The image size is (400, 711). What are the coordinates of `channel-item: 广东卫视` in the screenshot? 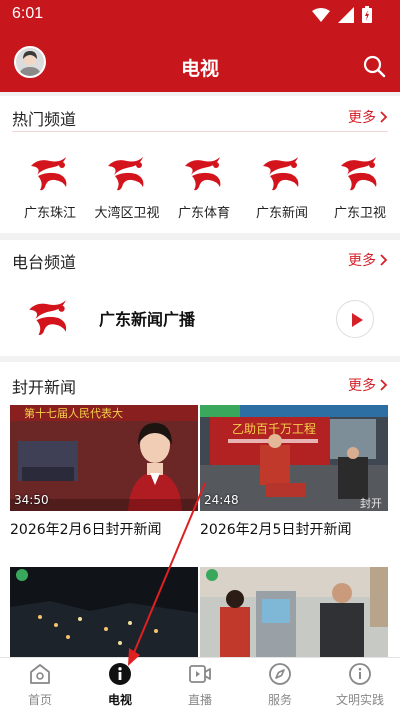 It's located at (360, 186).